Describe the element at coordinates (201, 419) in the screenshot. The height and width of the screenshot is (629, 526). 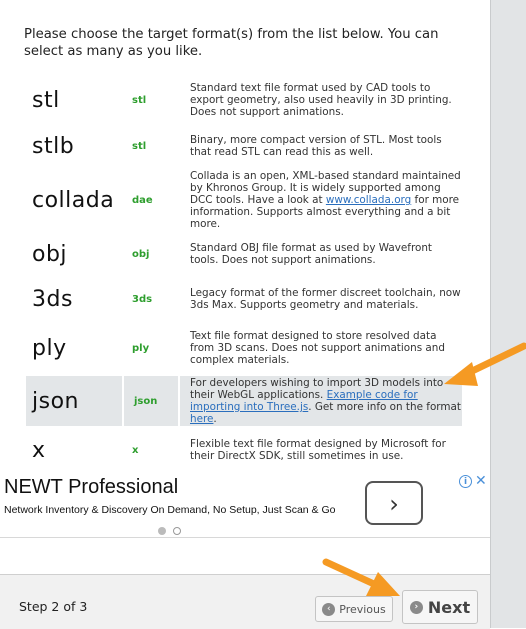
I see `json-format-info-link: here` at that location.